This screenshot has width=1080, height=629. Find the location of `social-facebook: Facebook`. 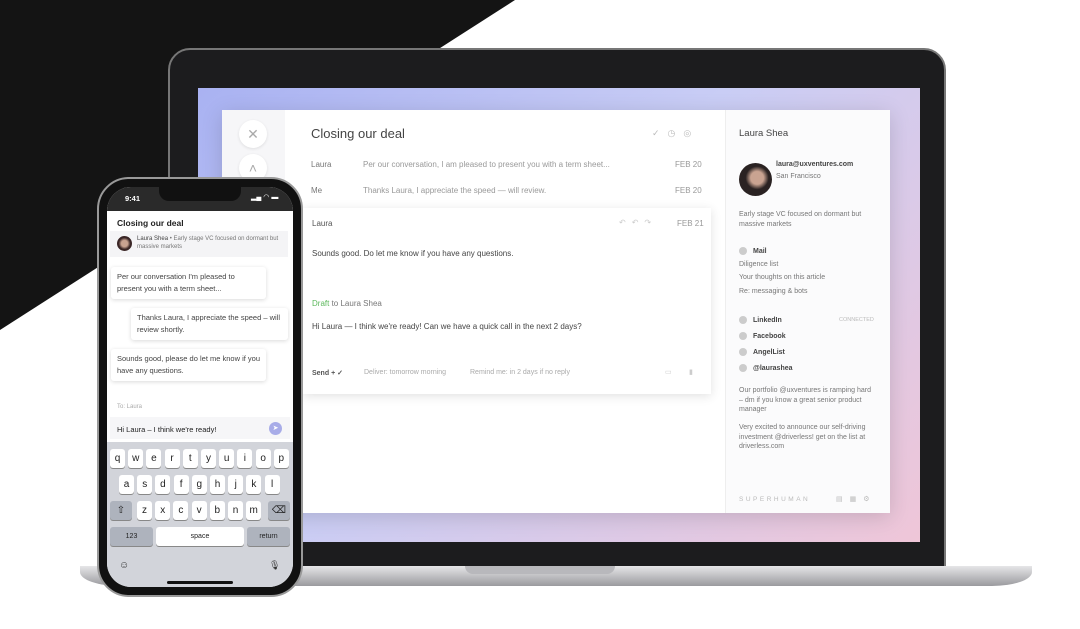

social-facebook: Facebook is located at coordinates (762, 336).